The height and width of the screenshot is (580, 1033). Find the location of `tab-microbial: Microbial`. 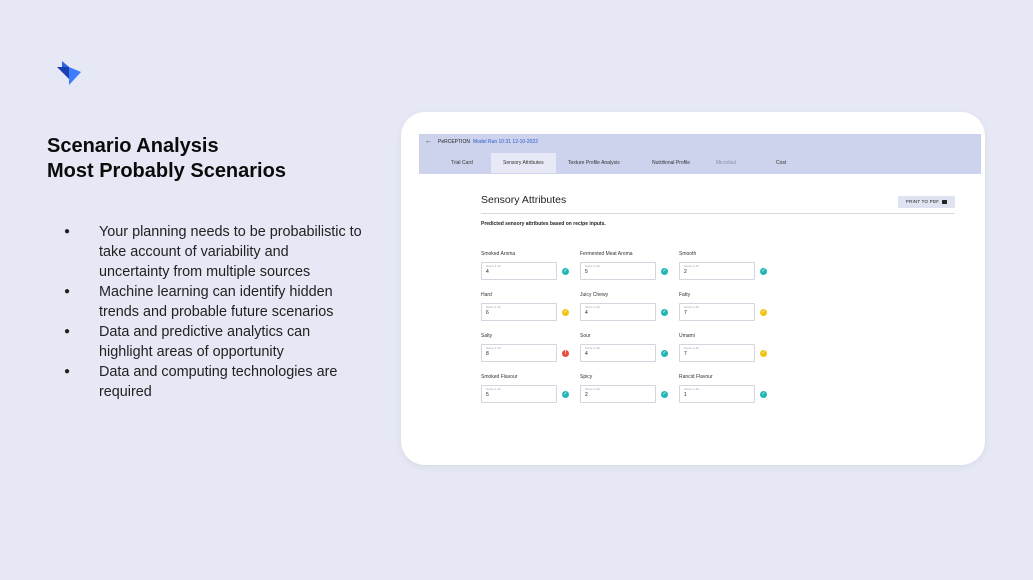

tab-microbial: Microbial is located at coordinates (726, 163).